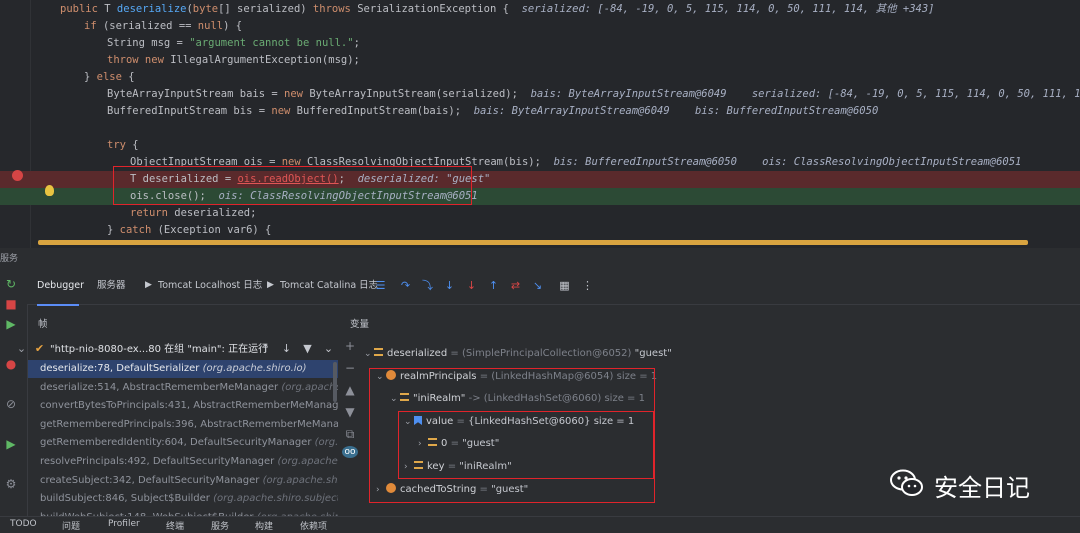  I want to click on step-into-icon: ↓, so click(449, 285).